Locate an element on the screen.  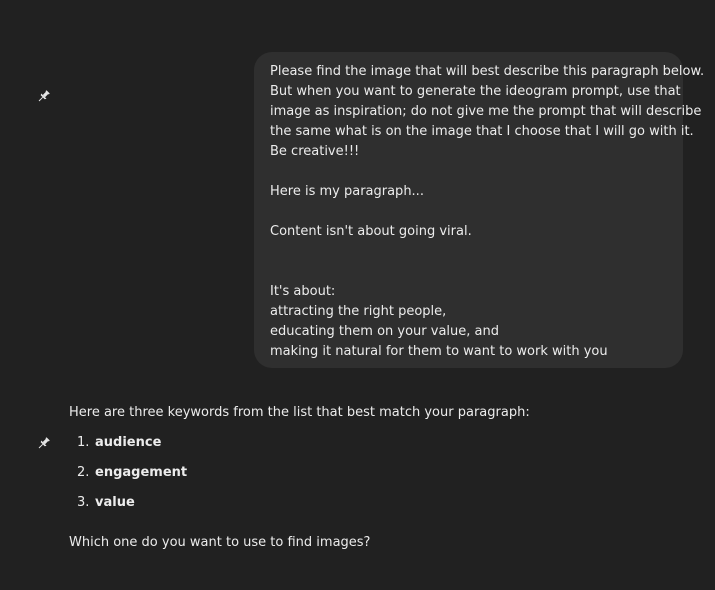
keyword-list: 1. audience 2. engagement 3. value is located at coordinates (369, 473).